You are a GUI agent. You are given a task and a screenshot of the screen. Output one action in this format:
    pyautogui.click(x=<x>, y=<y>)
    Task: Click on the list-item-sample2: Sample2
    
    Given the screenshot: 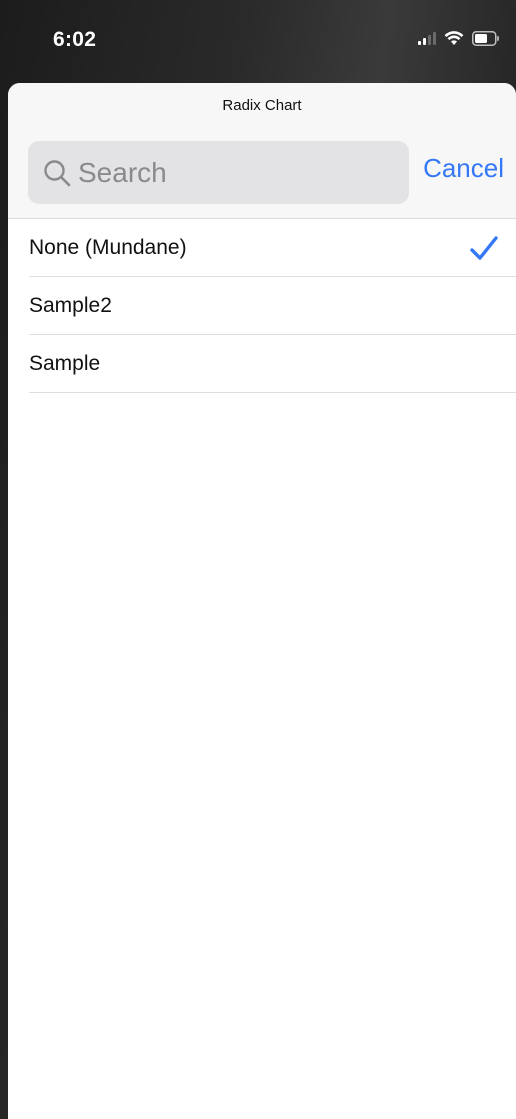 What is the action you would take?
    pyautogui.click(x=262, y=306)
    